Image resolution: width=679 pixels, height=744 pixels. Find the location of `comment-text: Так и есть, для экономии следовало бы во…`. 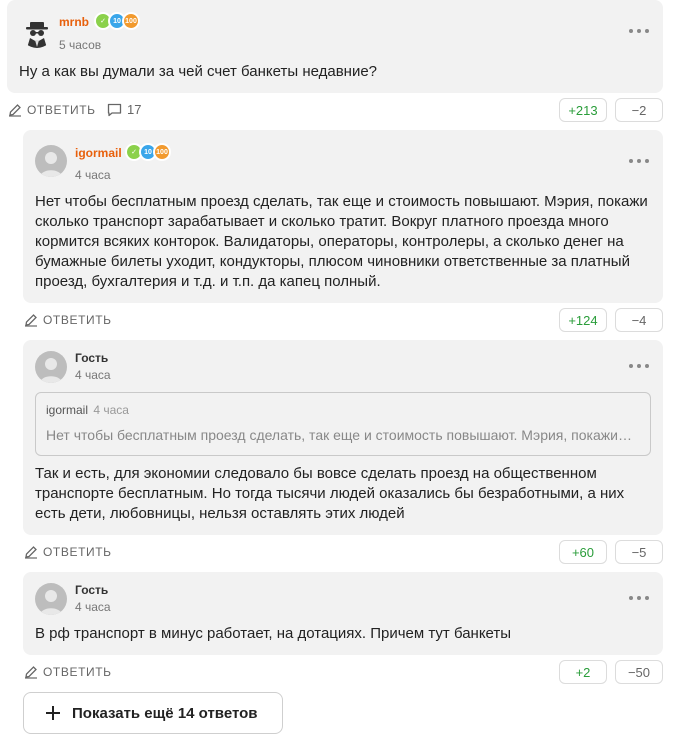

comment-text: Так и есть, для экономии следовало бы во… is located at coordinates (330, 493).